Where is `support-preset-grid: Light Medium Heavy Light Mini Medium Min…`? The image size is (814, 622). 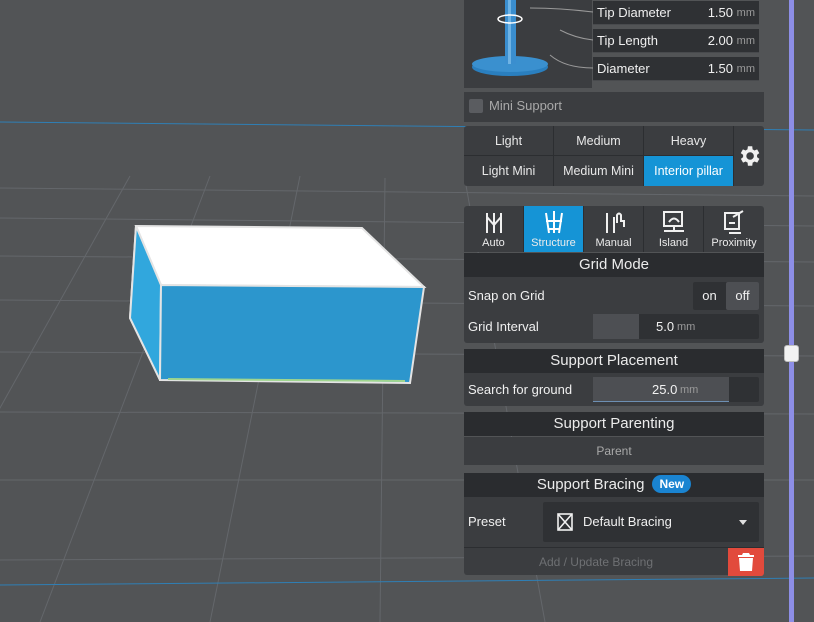 support-preset-grid: Light Medium Heavy Light Mini Medium Min… is located at coordinates (614, 156).